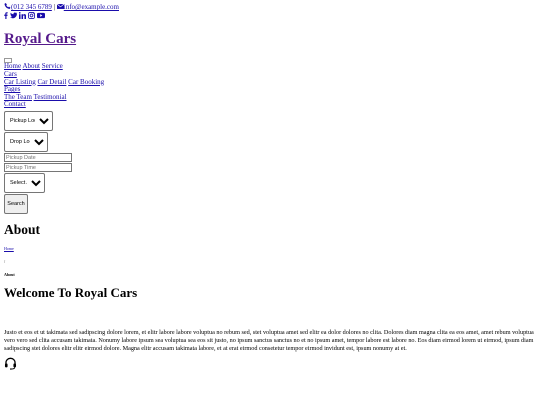  What do you see at coordinates (31, 7) in the screenshot?
I see `phone-link: (012 345 6789` at bounding box center [31, 7].